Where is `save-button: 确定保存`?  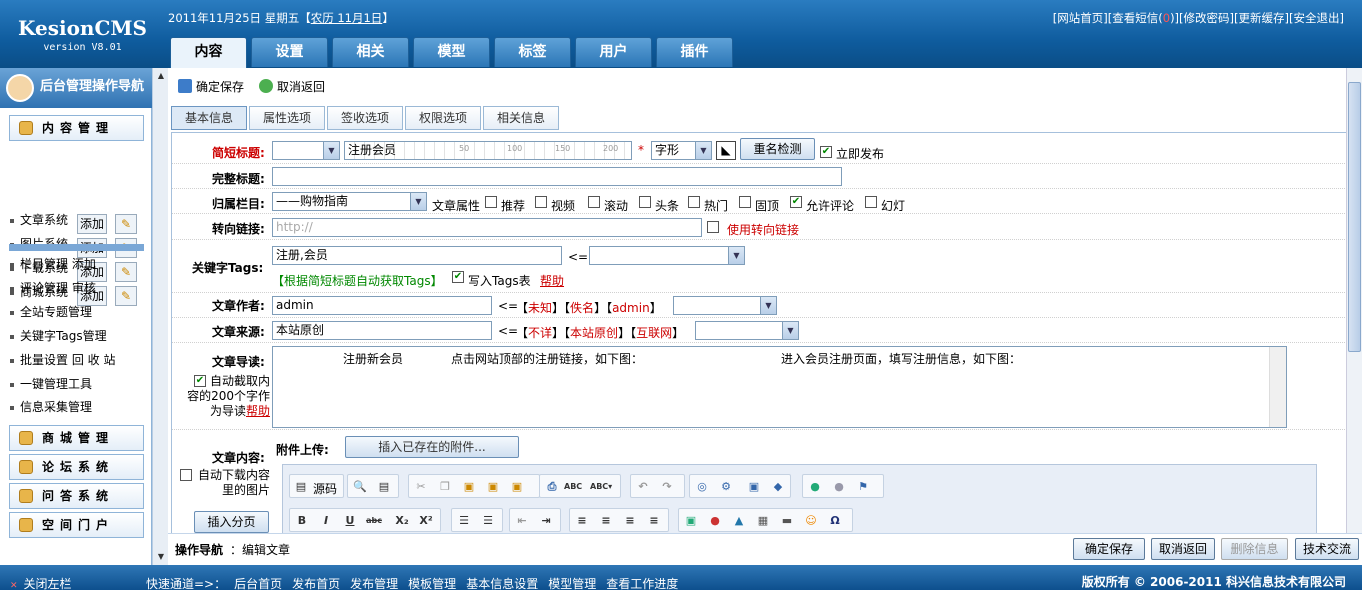
save-button: 确定保存 is located at coordinates (211, 86).